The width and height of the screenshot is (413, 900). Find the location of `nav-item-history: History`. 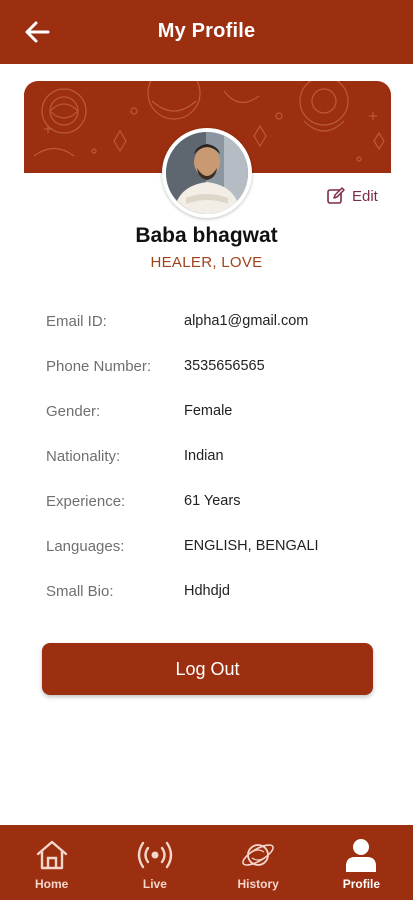

nav-item-history: History is located at coordinates (258, 862).